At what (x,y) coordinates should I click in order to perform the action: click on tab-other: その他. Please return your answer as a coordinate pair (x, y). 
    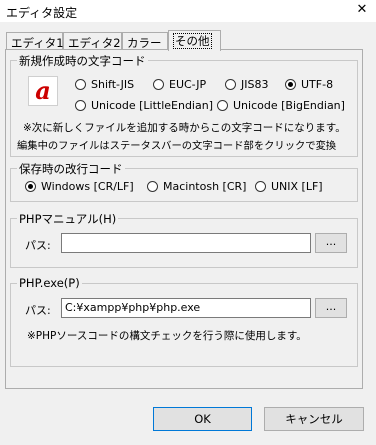
    Looking at the image, I should click on (194, 40).